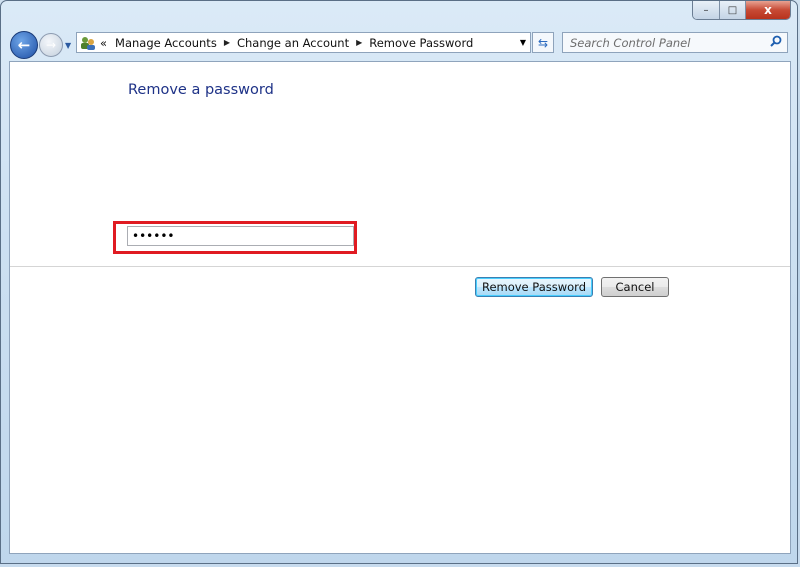 The height and width of the screenshot is (567, 800). Describe the element at coordinates (523, 42) in the screenshot. I see `address-dropdown-icon: ▼` at that location.